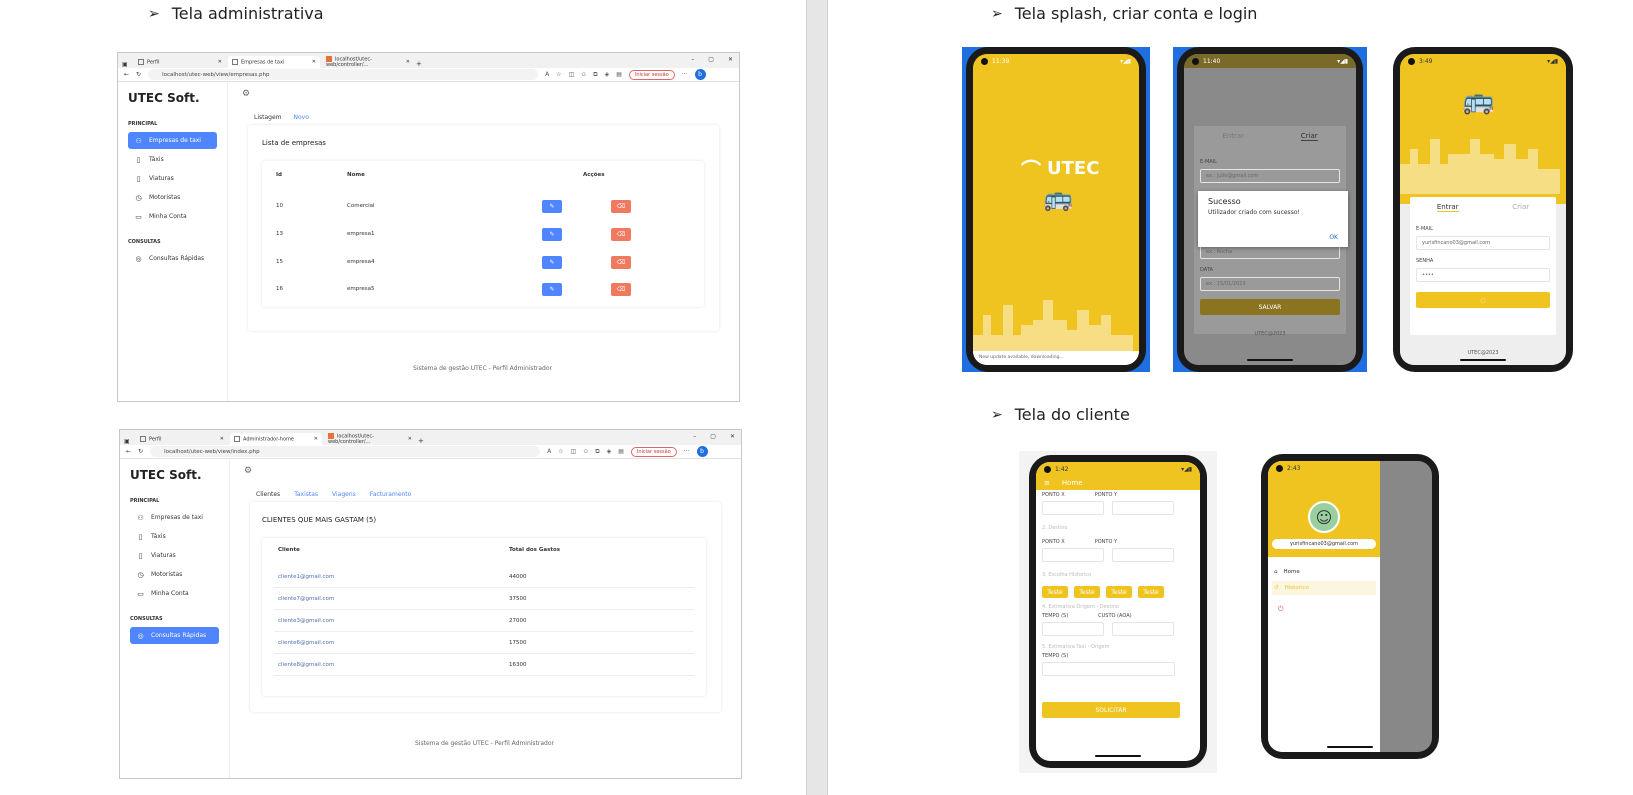  I want to click on tab-taxistas: Taxistas, so click(306, 494).